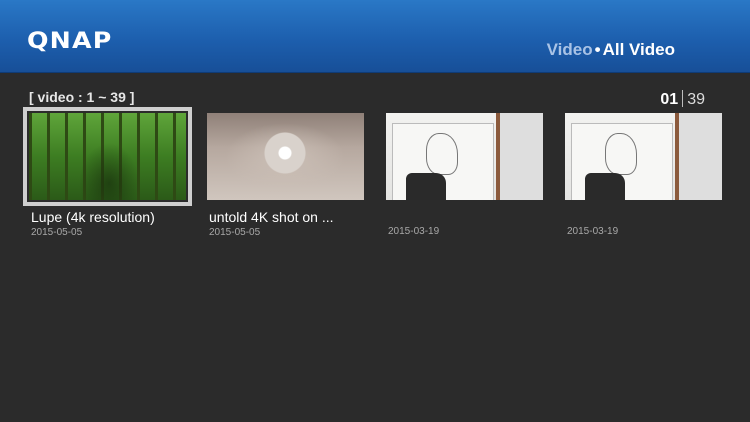 This screenshot has width=750, height=422. What do you see at coordinates (669, 99) in the screenshot?
I see `page-current: 01` at bounding box center [669, 99].